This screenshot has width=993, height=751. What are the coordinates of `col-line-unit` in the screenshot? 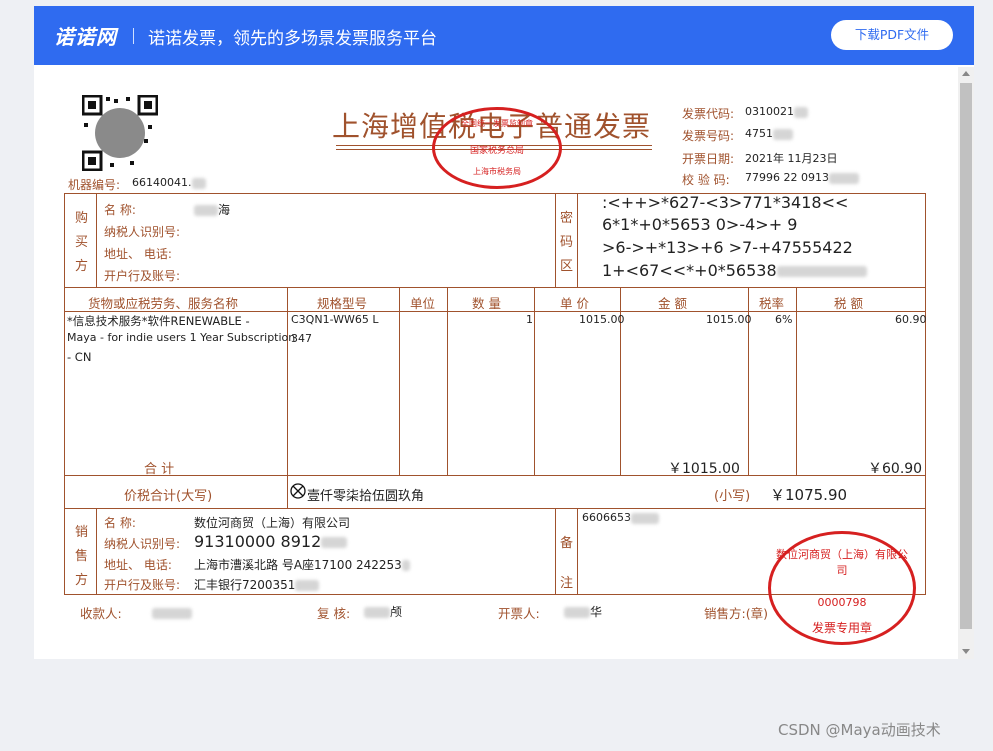 It's located at (399, 381).